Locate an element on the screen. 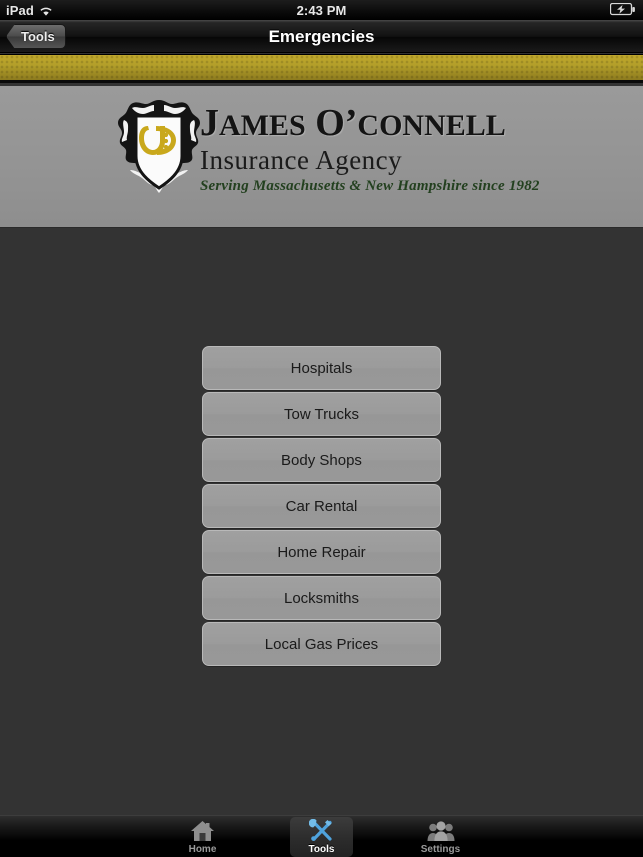 The height and width of the screenshot is (857, 643). menu-button-label: Body Shops is located at coordinates (321, 460).